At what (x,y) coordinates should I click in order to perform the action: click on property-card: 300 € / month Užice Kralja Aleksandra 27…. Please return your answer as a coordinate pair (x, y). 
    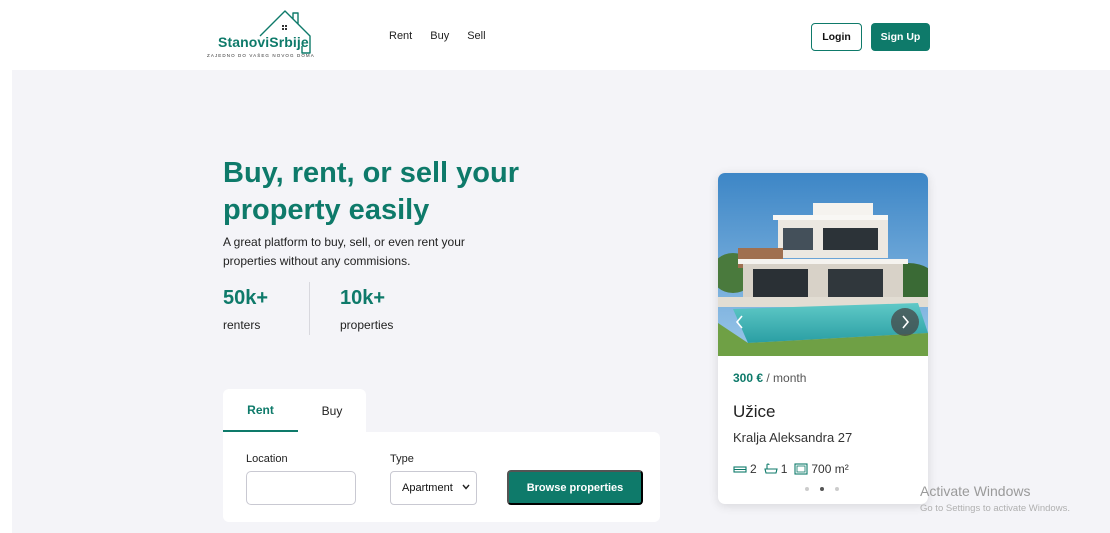
    Looking at the image, I should click on (823, 338).